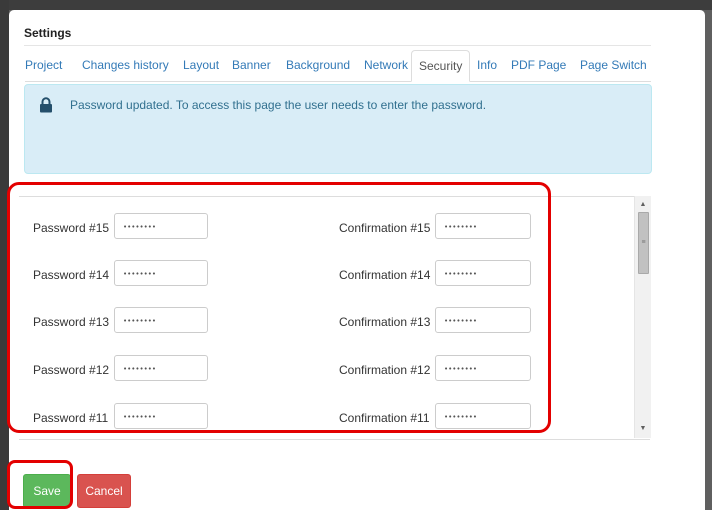 The height and width of the screenshot is (510, 712). Describe the element at coordinates (71, 418) in the screenshot. I see `password-label: Password #11` at that location.